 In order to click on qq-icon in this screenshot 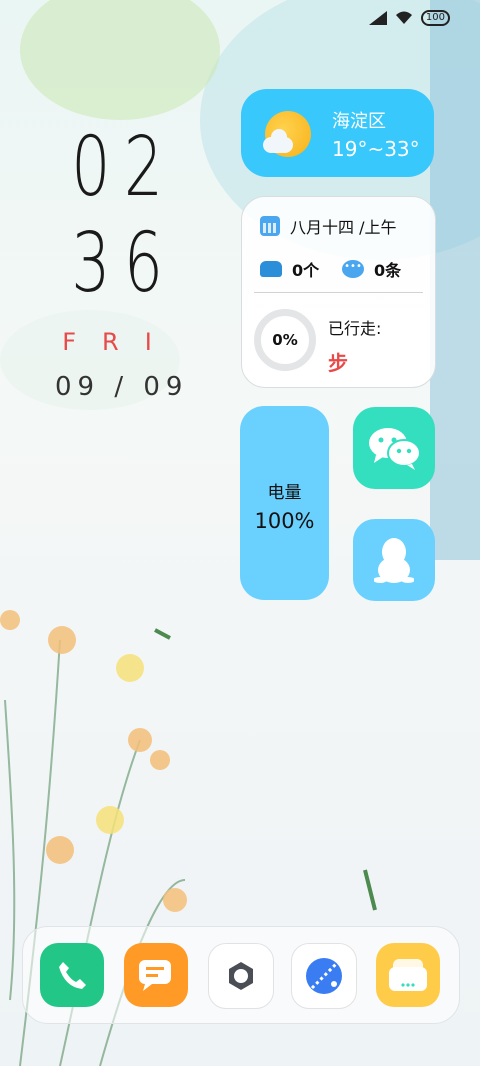, I will do `click(394, 560)`.